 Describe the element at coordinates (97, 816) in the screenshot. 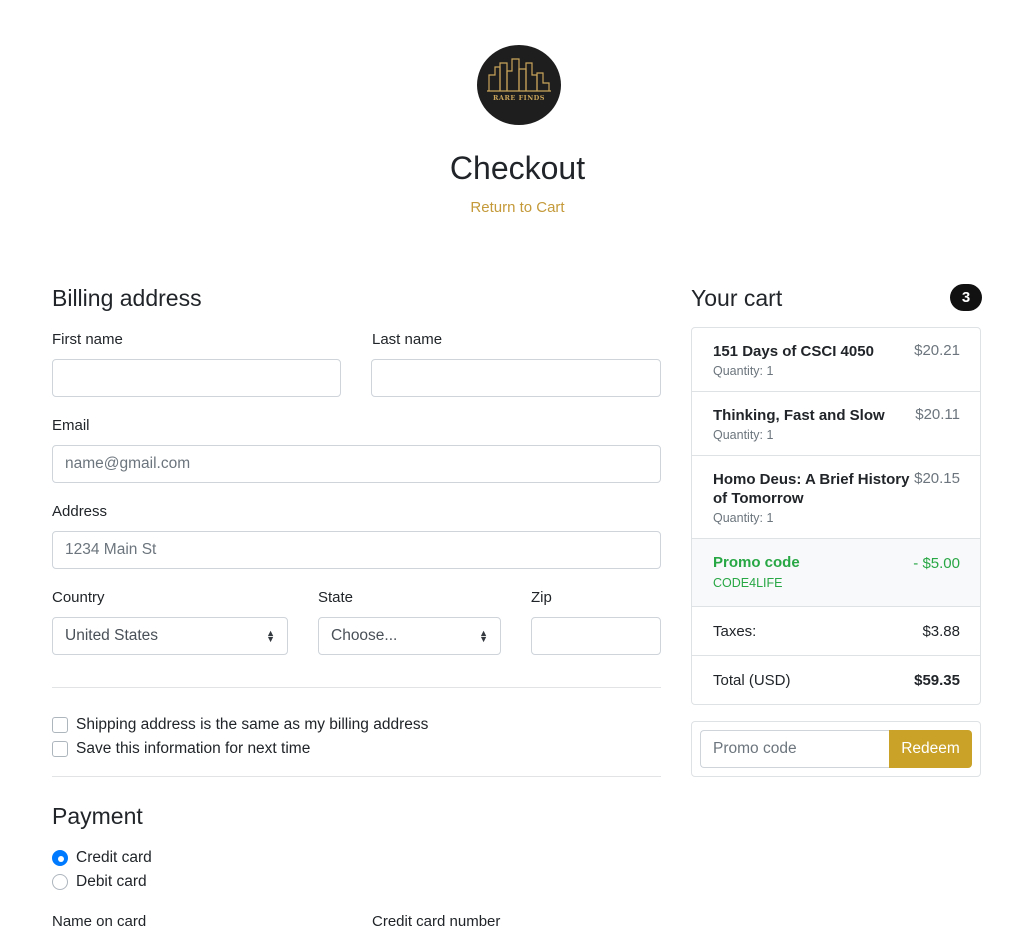

I see `payment-heading: Payment` at that location.